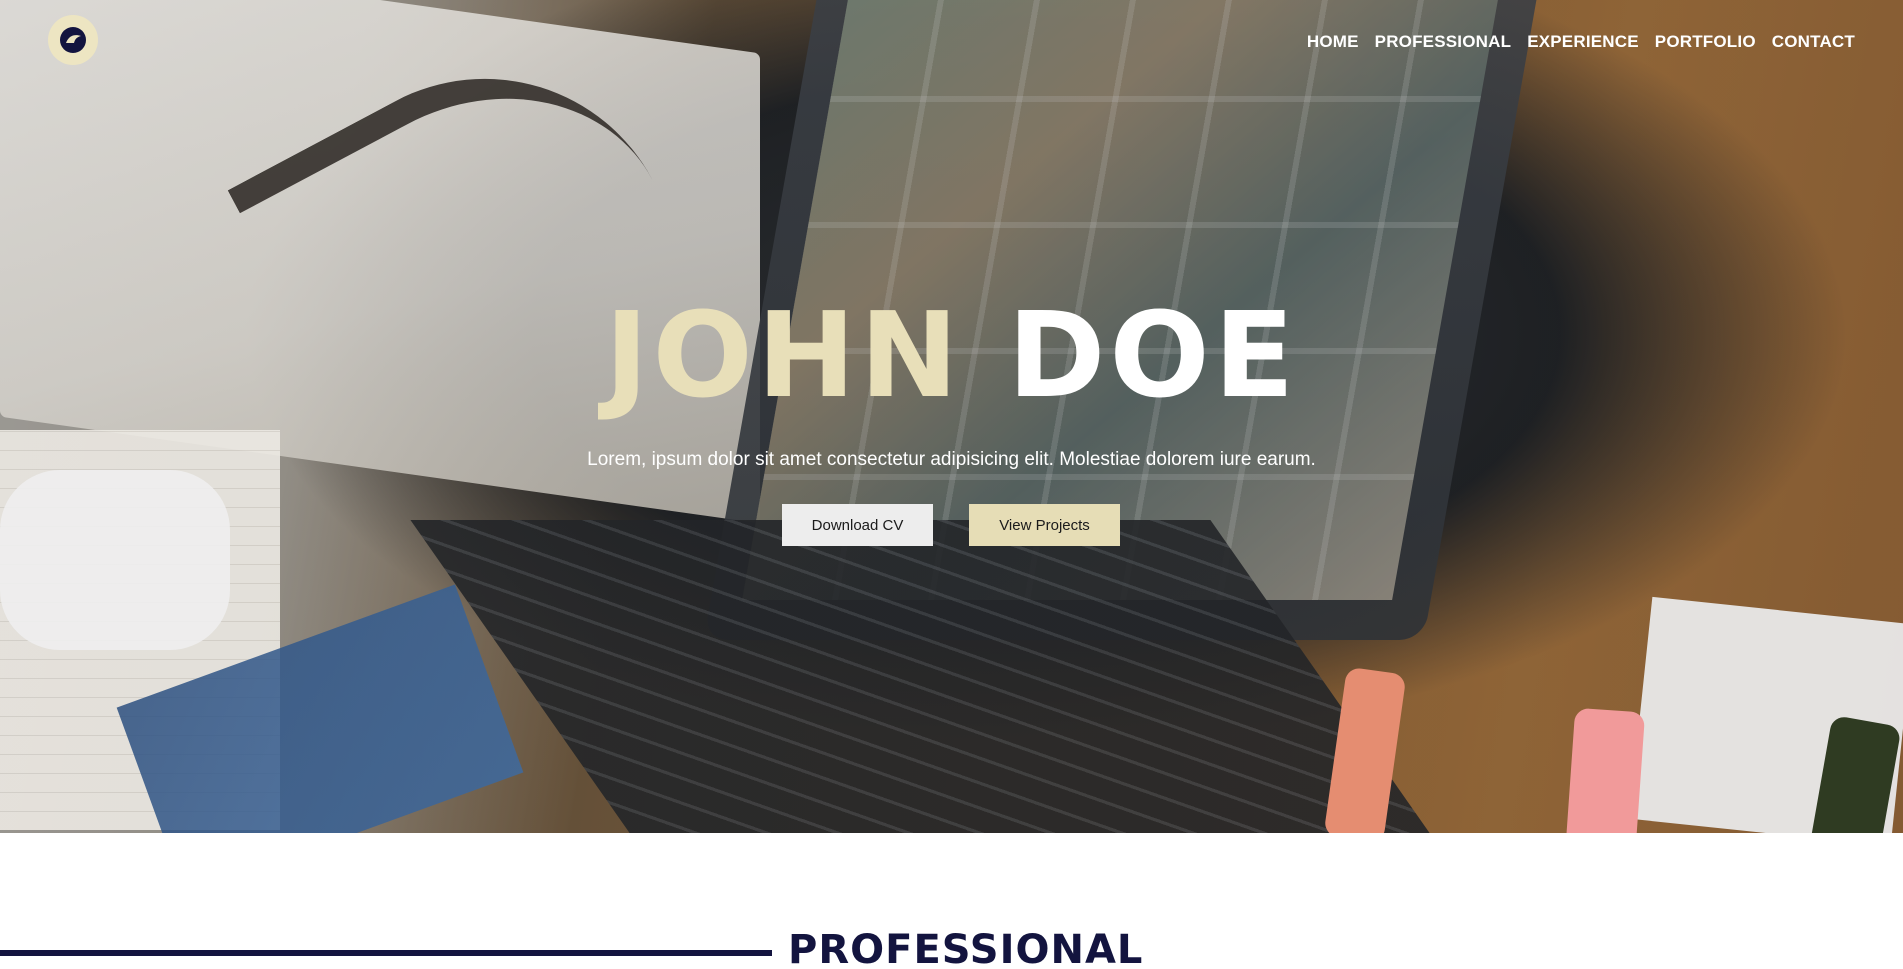 The height and width of the screenshot is (969, 1903). I want to click on hero-last-name: DOE, so click(1153, 355).